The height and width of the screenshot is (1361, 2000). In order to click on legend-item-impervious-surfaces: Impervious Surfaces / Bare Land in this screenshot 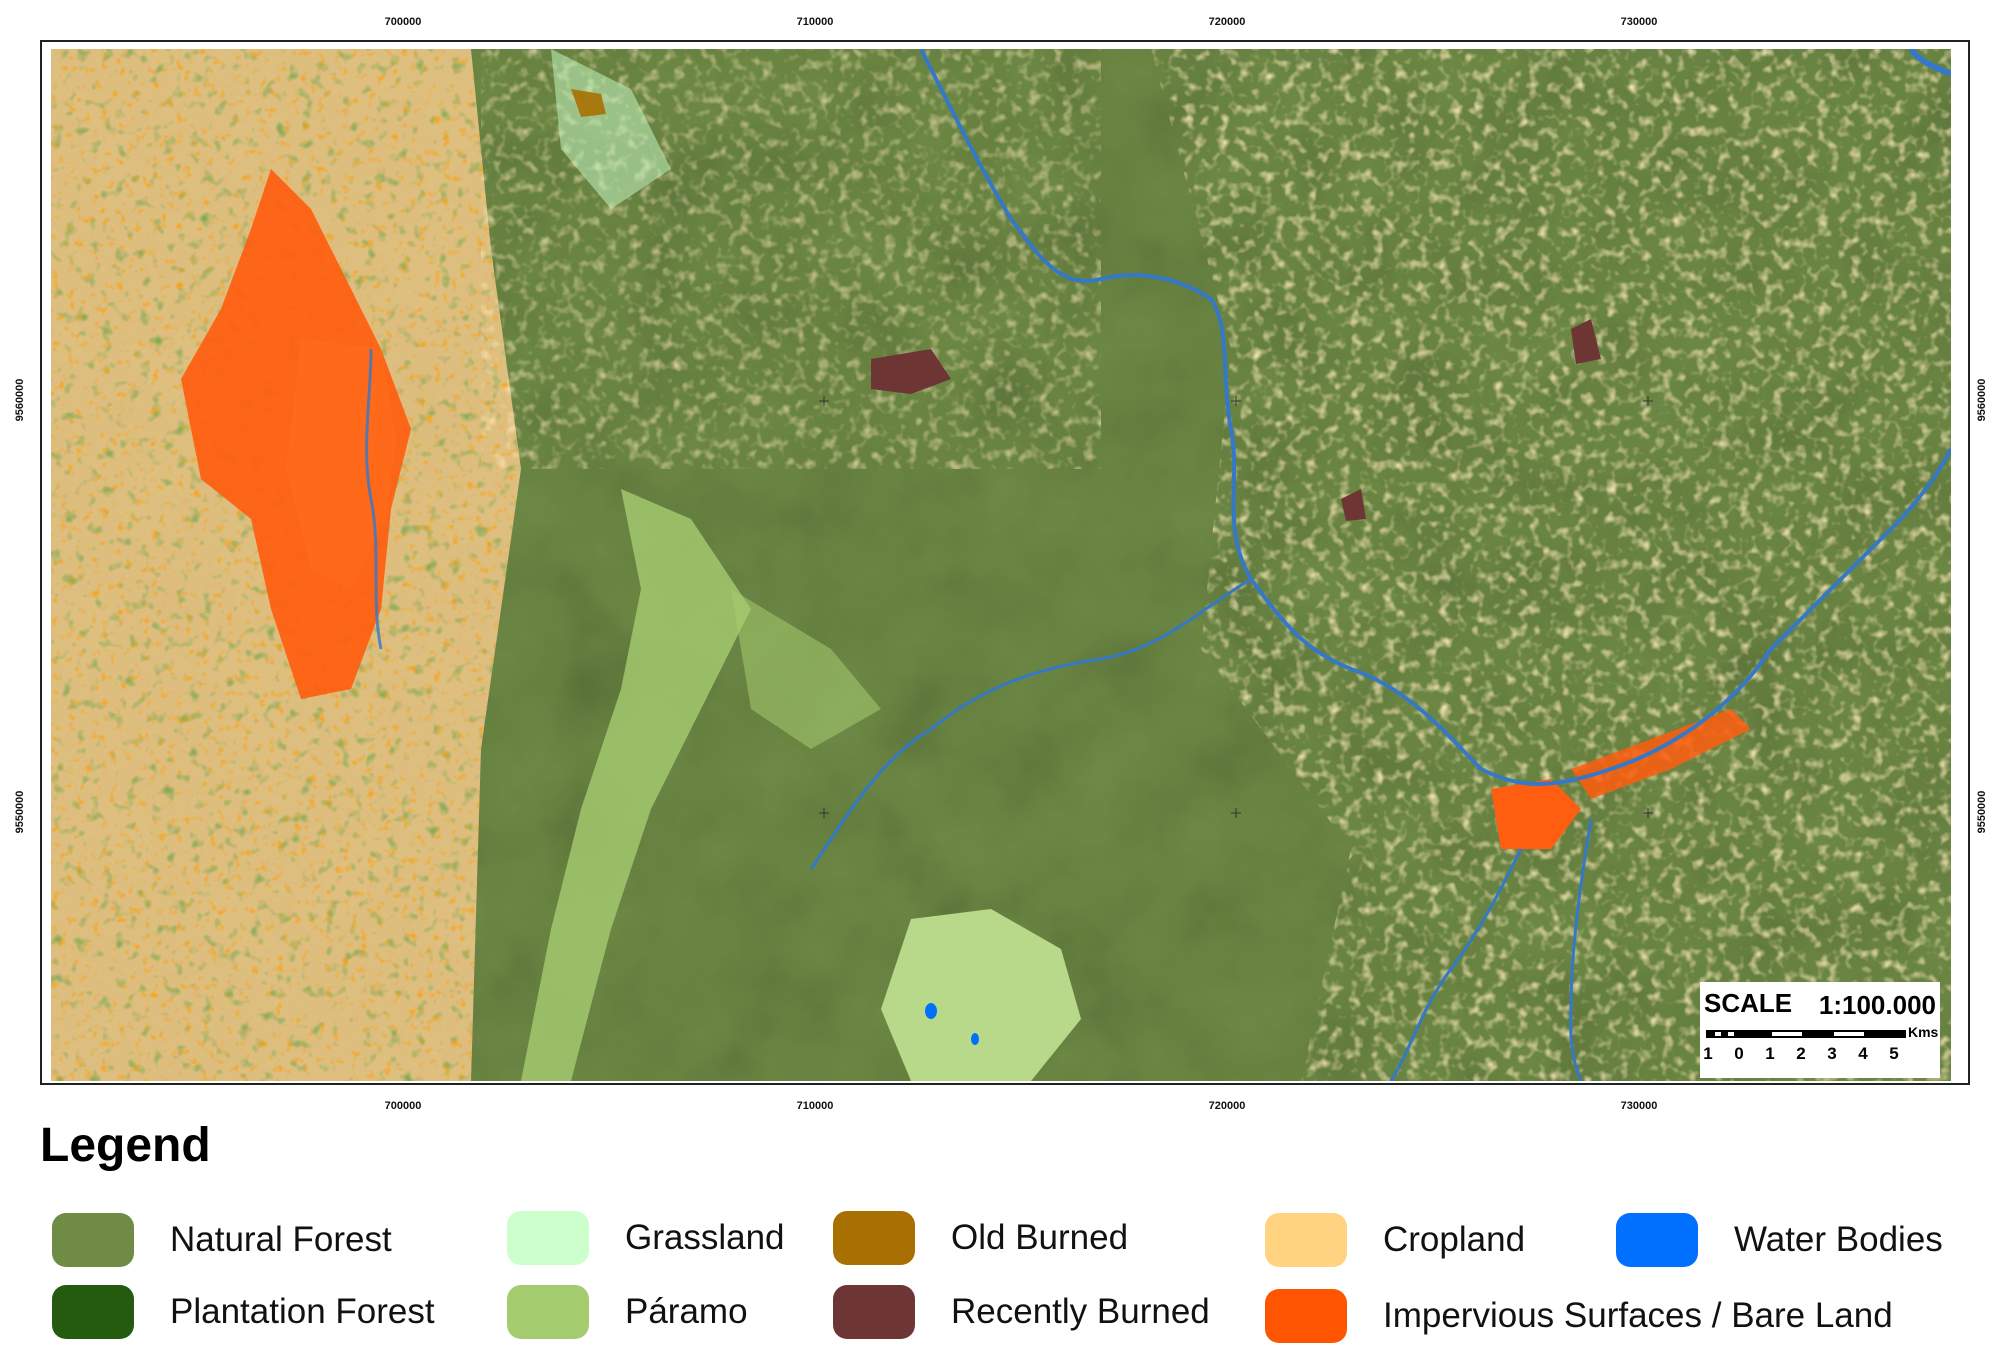, I will do `click(1579, 1316)`.